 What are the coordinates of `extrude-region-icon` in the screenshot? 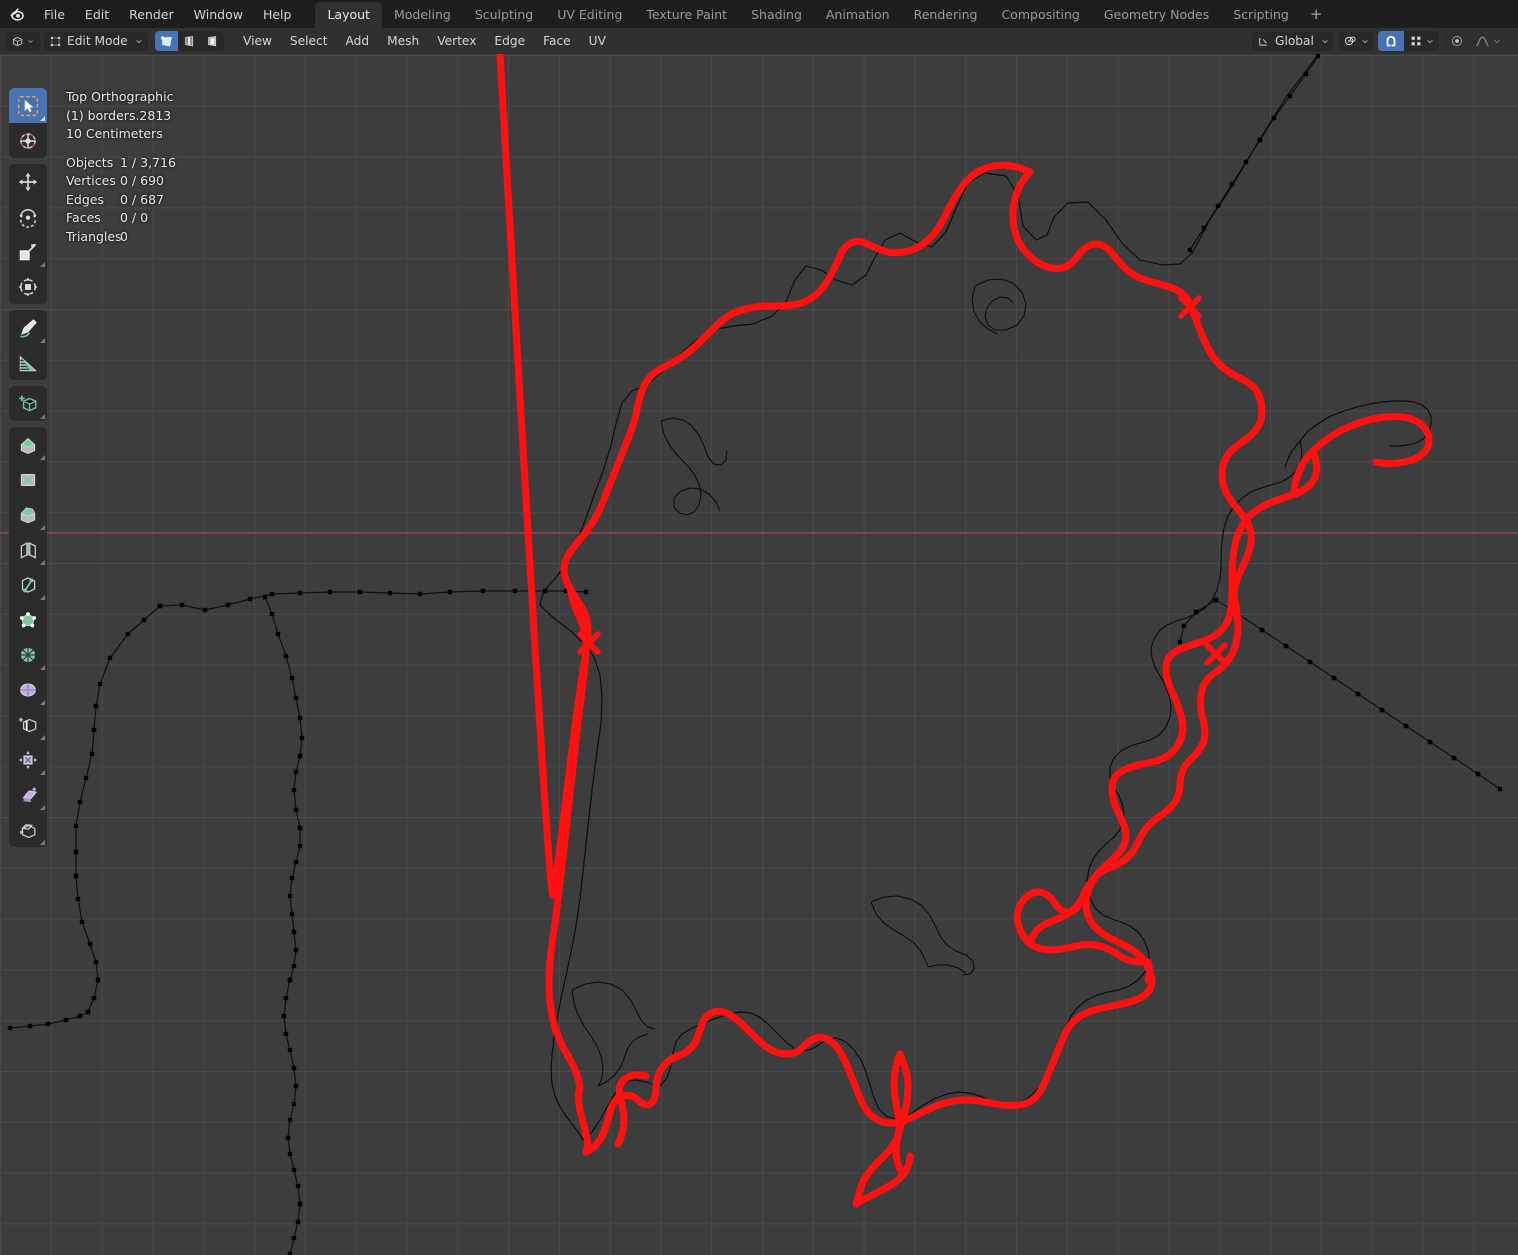 It's located at (28, 445).